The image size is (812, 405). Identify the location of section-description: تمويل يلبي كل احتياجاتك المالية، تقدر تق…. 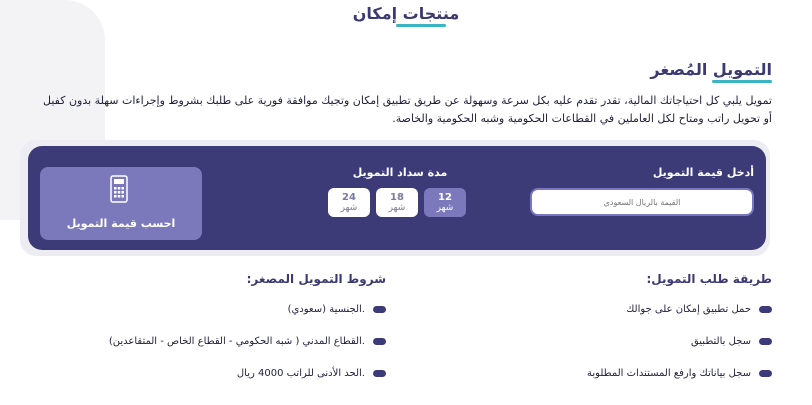
(407, 109).